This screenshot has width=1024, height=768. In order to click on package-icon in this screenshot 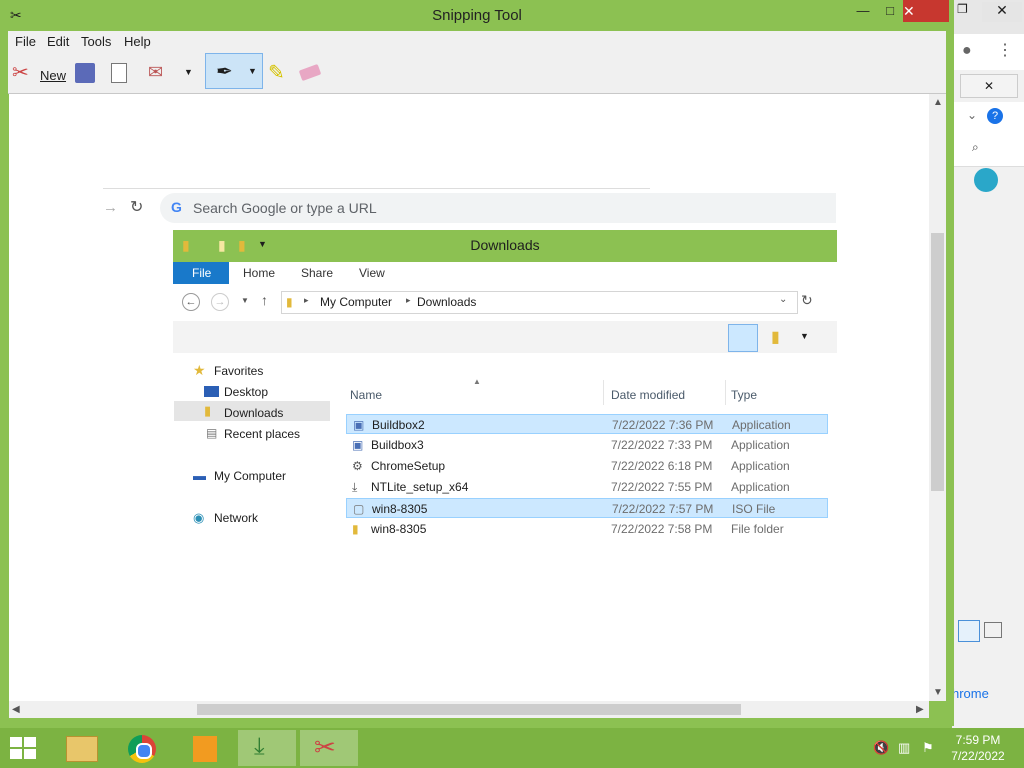, I will do `click(205, 749)`.